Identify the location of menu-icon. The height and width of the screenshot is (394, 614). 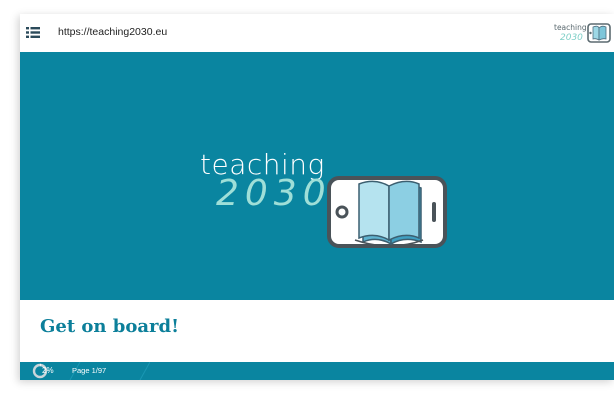
(33, 32).